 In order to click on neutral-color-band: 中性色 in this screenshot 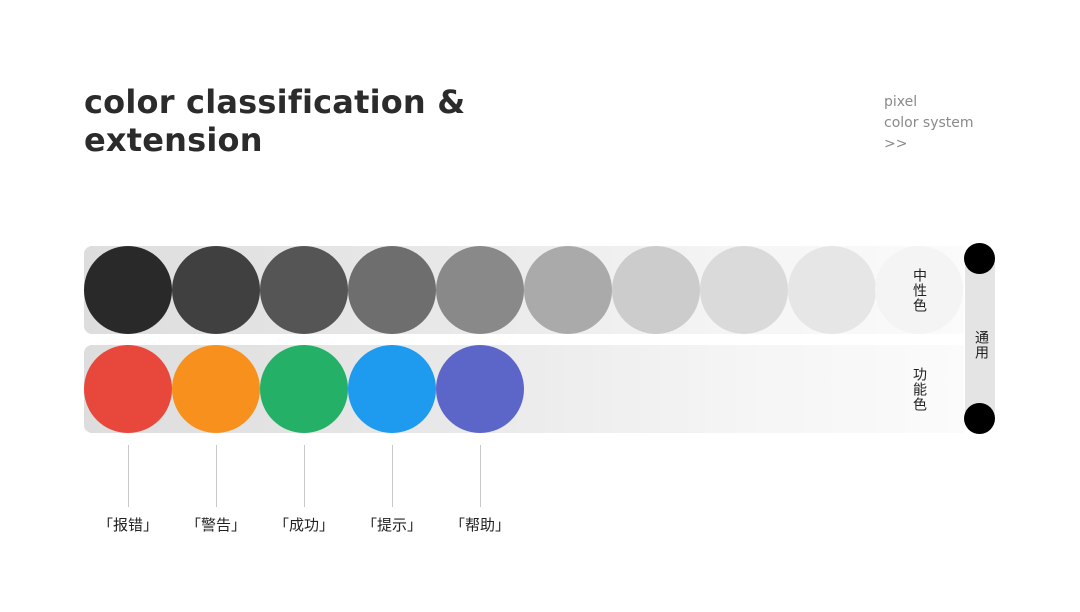, I will do `click(524, 290)`.